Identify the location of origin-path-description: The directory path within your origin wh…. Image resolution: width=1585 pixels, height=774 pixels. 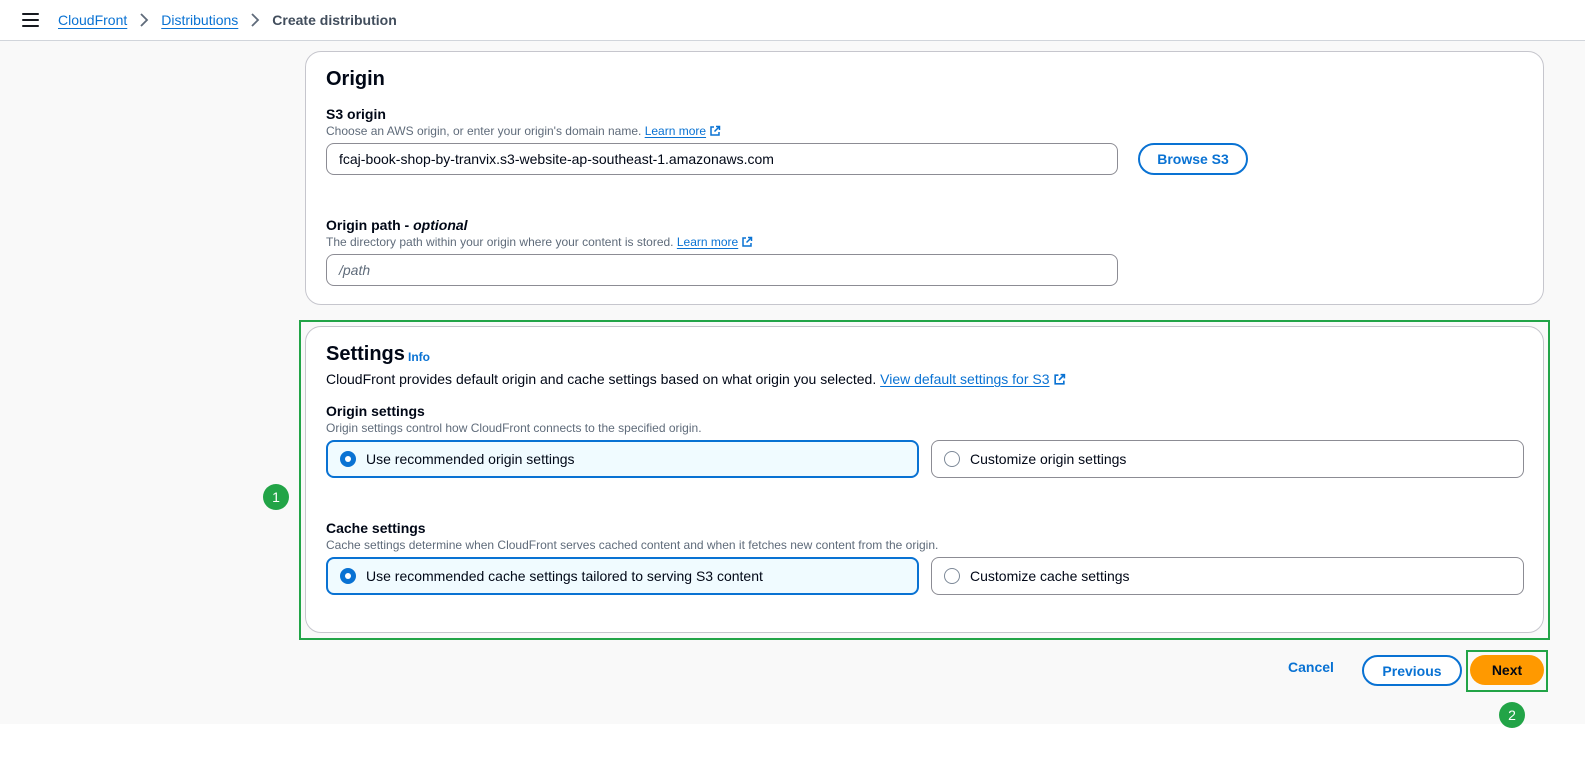
(539, 243).